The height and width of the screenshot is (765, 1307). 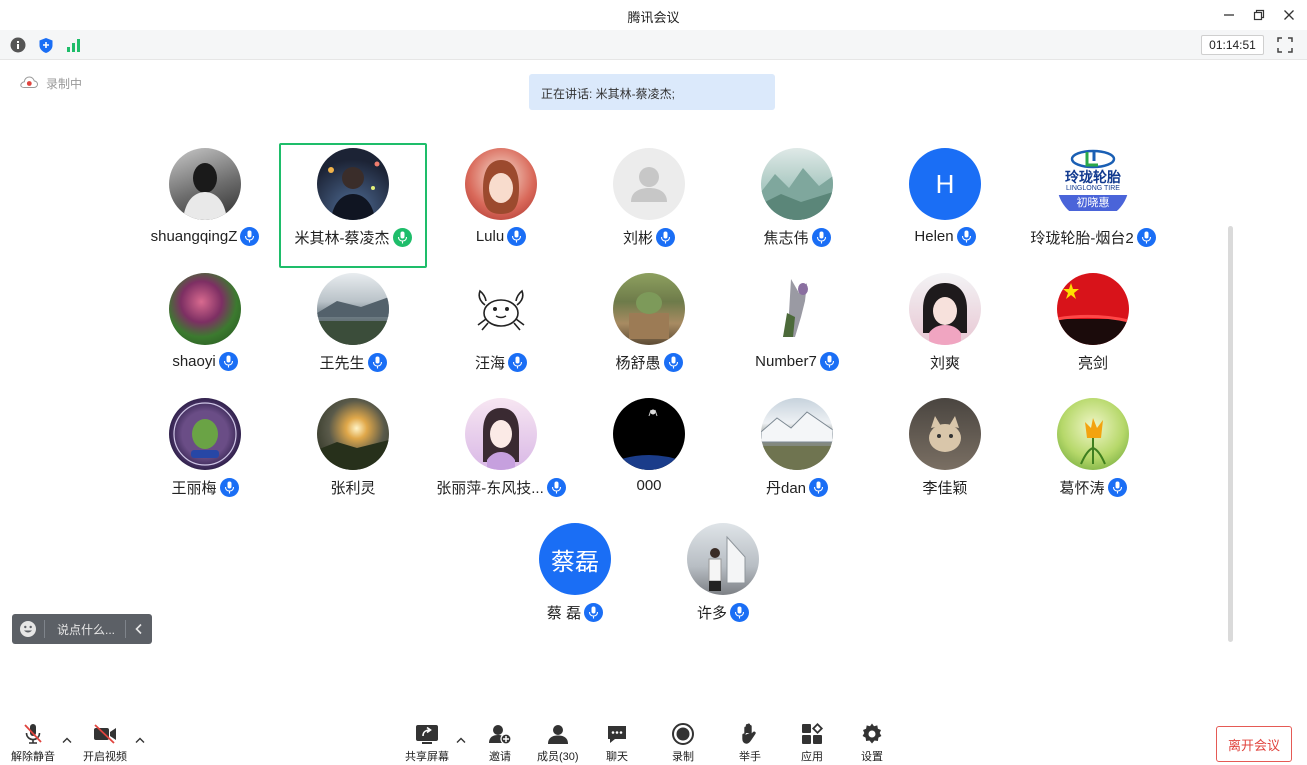 What do you see at coordinates (786, 238) in the screenshot?
I see `participant-name: 焦志伟` at bounding box center [786, 238].